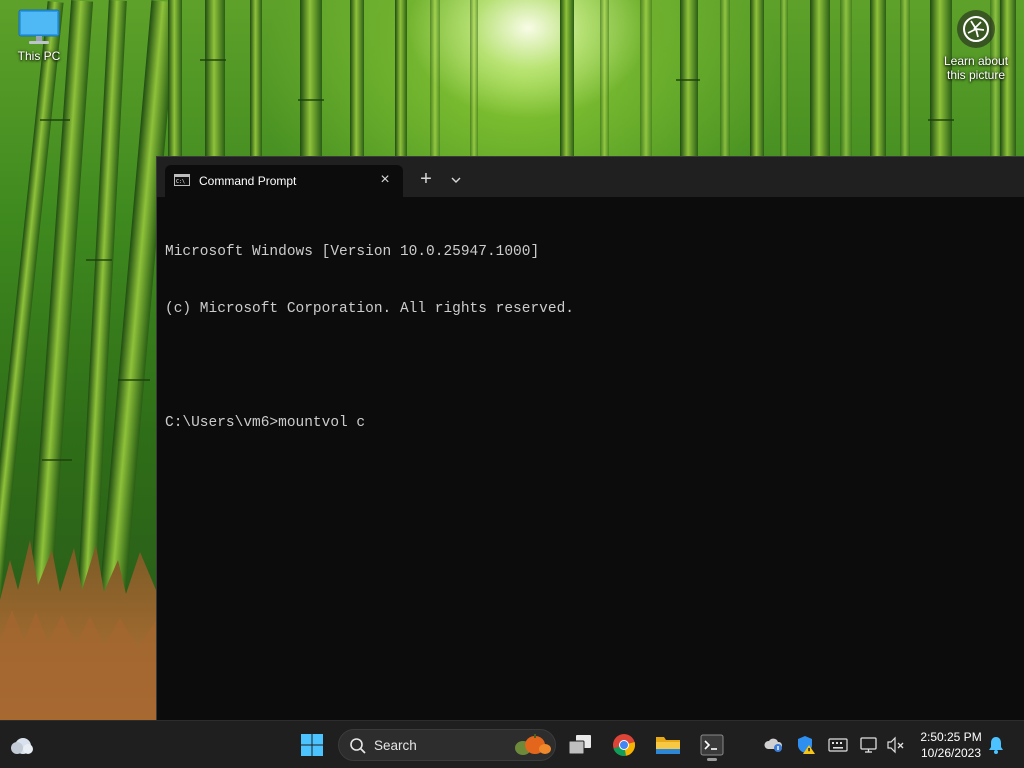 This screenshot has height=768, width=1024. What do you see at coordinates (712, 745) in the screenshot?
I see `terminal-icon` at bounding box center [712, 745].